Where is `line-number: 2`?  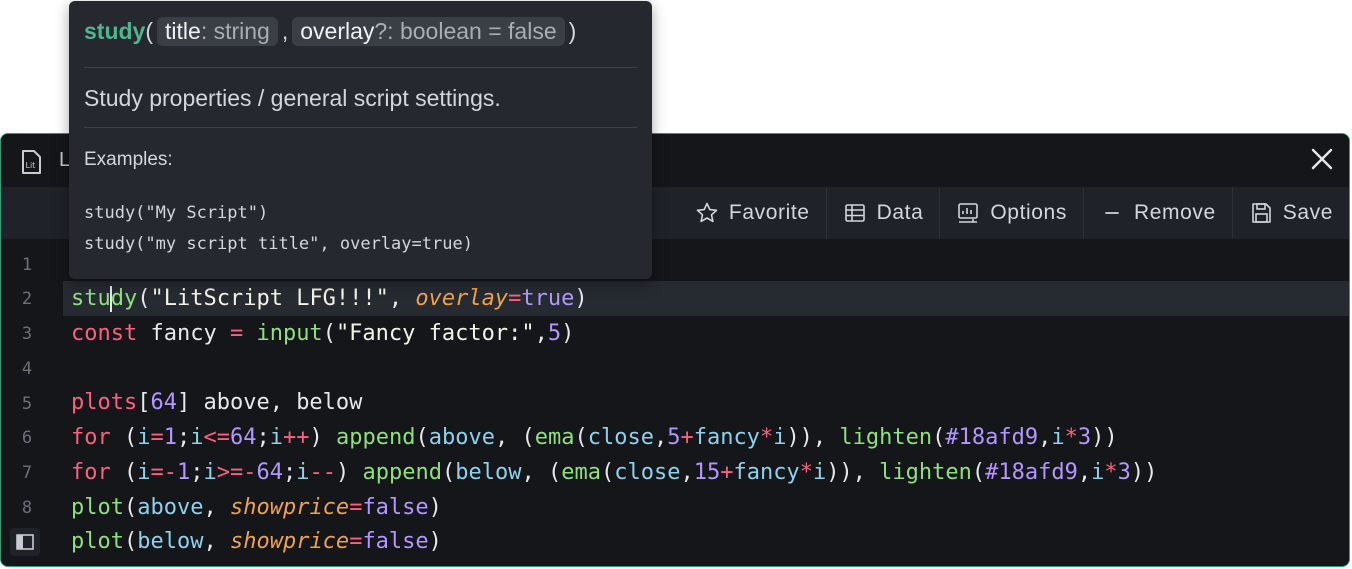 line-number: 2 is located at coordinates (27, 299).